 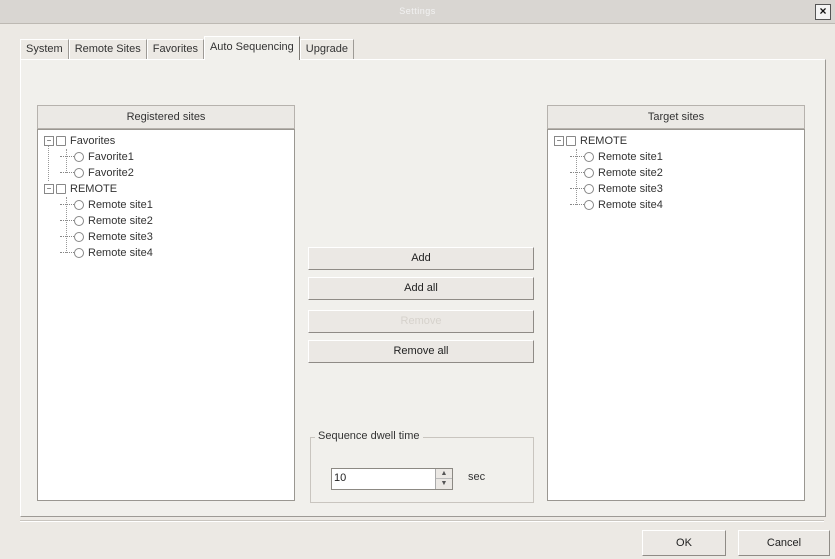 I want to click on dwell-time-unit: sec, so click(x=477, y=477).